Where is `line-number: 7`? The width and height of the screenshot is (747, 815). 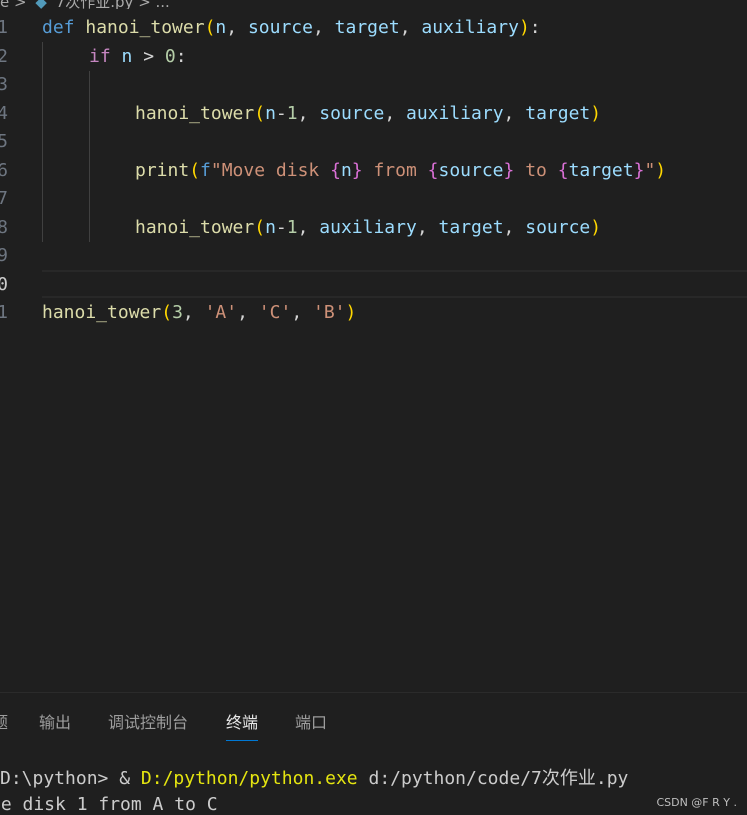 line-number: 7 is located at coordinates (4, 198).